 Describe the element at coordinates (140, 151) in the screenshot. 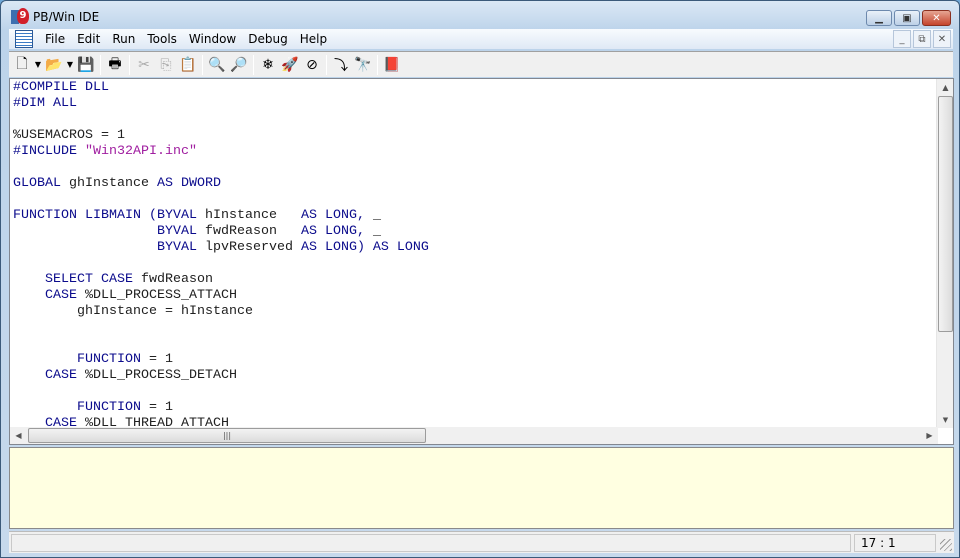

I see `code-string: "Win32API.inc"` at that location.